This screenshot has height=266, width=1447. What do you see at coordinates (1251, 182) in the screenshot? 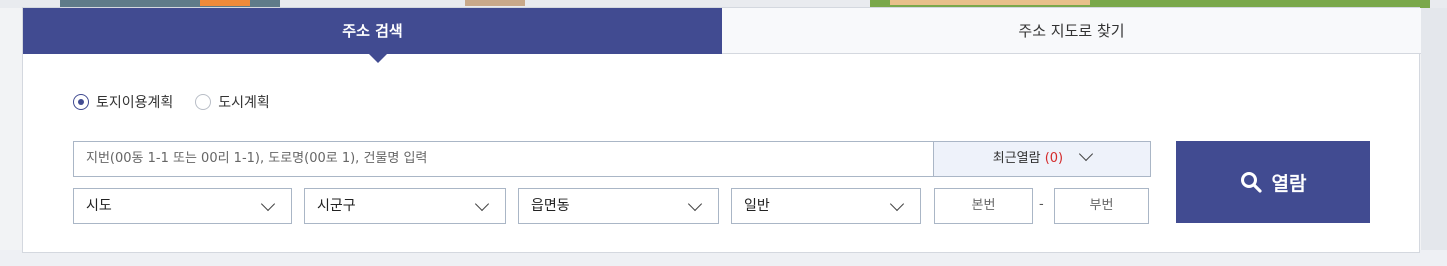
I see `search-icon` at bounding box center [1251, 182].